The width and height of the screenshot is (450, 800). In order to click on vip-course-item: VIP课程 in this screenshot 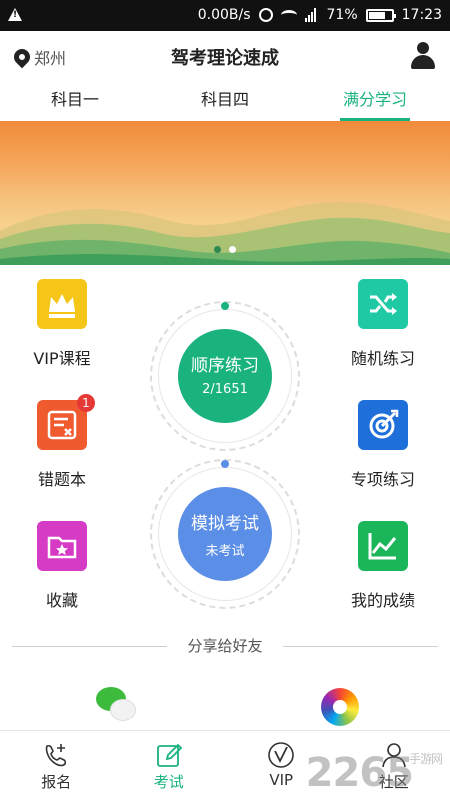, I will do `click(62, 324)`.